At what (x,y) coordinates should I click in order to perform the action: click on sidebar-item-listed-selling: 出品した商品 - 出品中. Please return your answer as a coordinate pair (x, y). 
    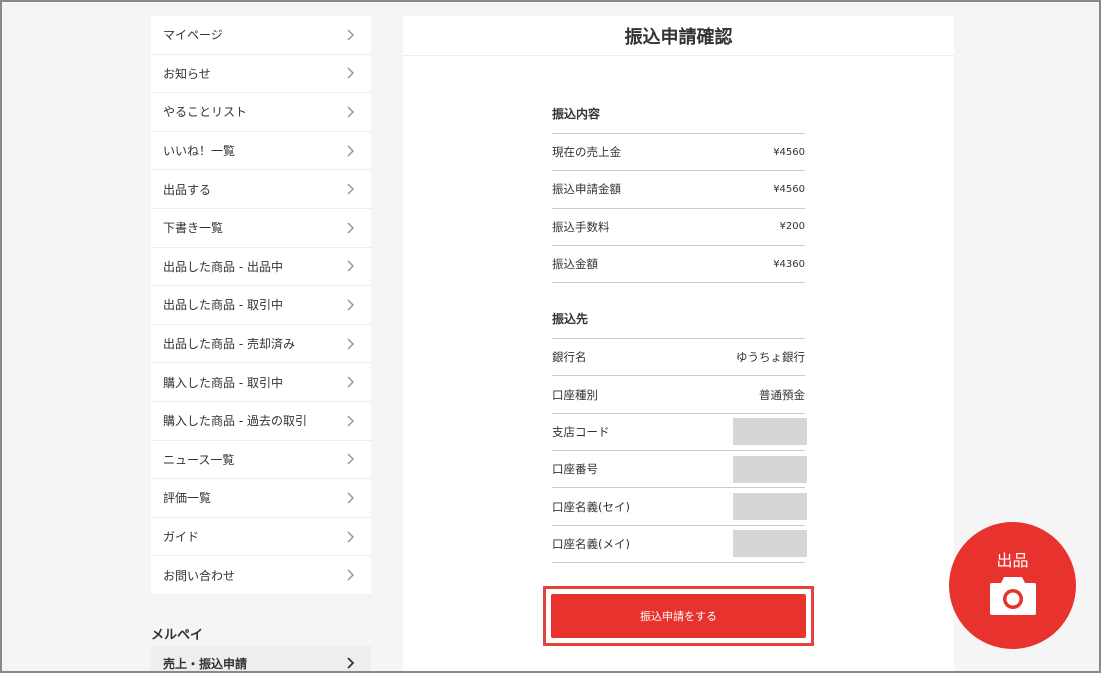
    Looking at the image, I should click on (261, 267).